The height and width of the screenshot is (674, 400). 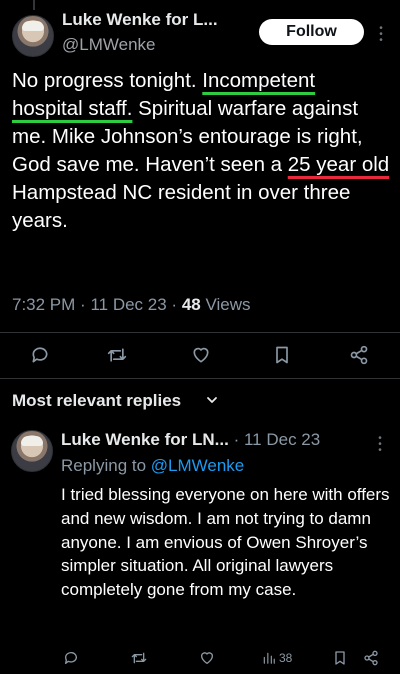 I want to click on tweet-text-segment: No progress tonight., so click(x=107, y=80).